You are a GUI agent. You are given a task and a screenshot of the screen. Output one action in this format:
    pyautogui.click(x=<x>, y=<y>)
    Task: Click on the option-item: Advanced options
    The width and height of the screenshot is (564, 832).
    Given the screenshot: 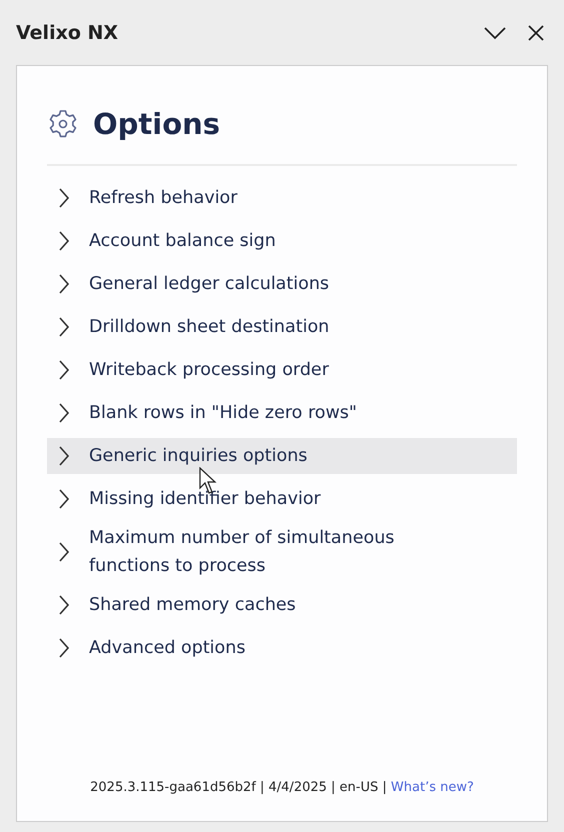 What is the action you would take?
    pyautogui.click(x=282, y=648)
    